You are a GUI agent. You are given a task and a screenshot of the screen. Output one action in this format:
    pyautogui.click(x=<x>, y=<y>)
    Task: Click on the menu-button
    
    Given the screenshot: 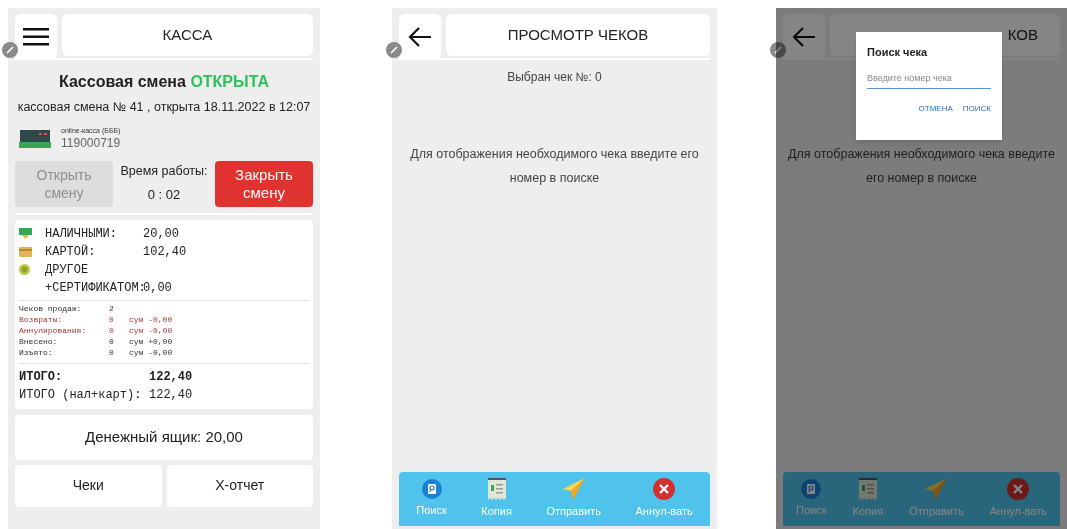 What is the action you would take?
    pyautogui.click(x=36, y=37)
    